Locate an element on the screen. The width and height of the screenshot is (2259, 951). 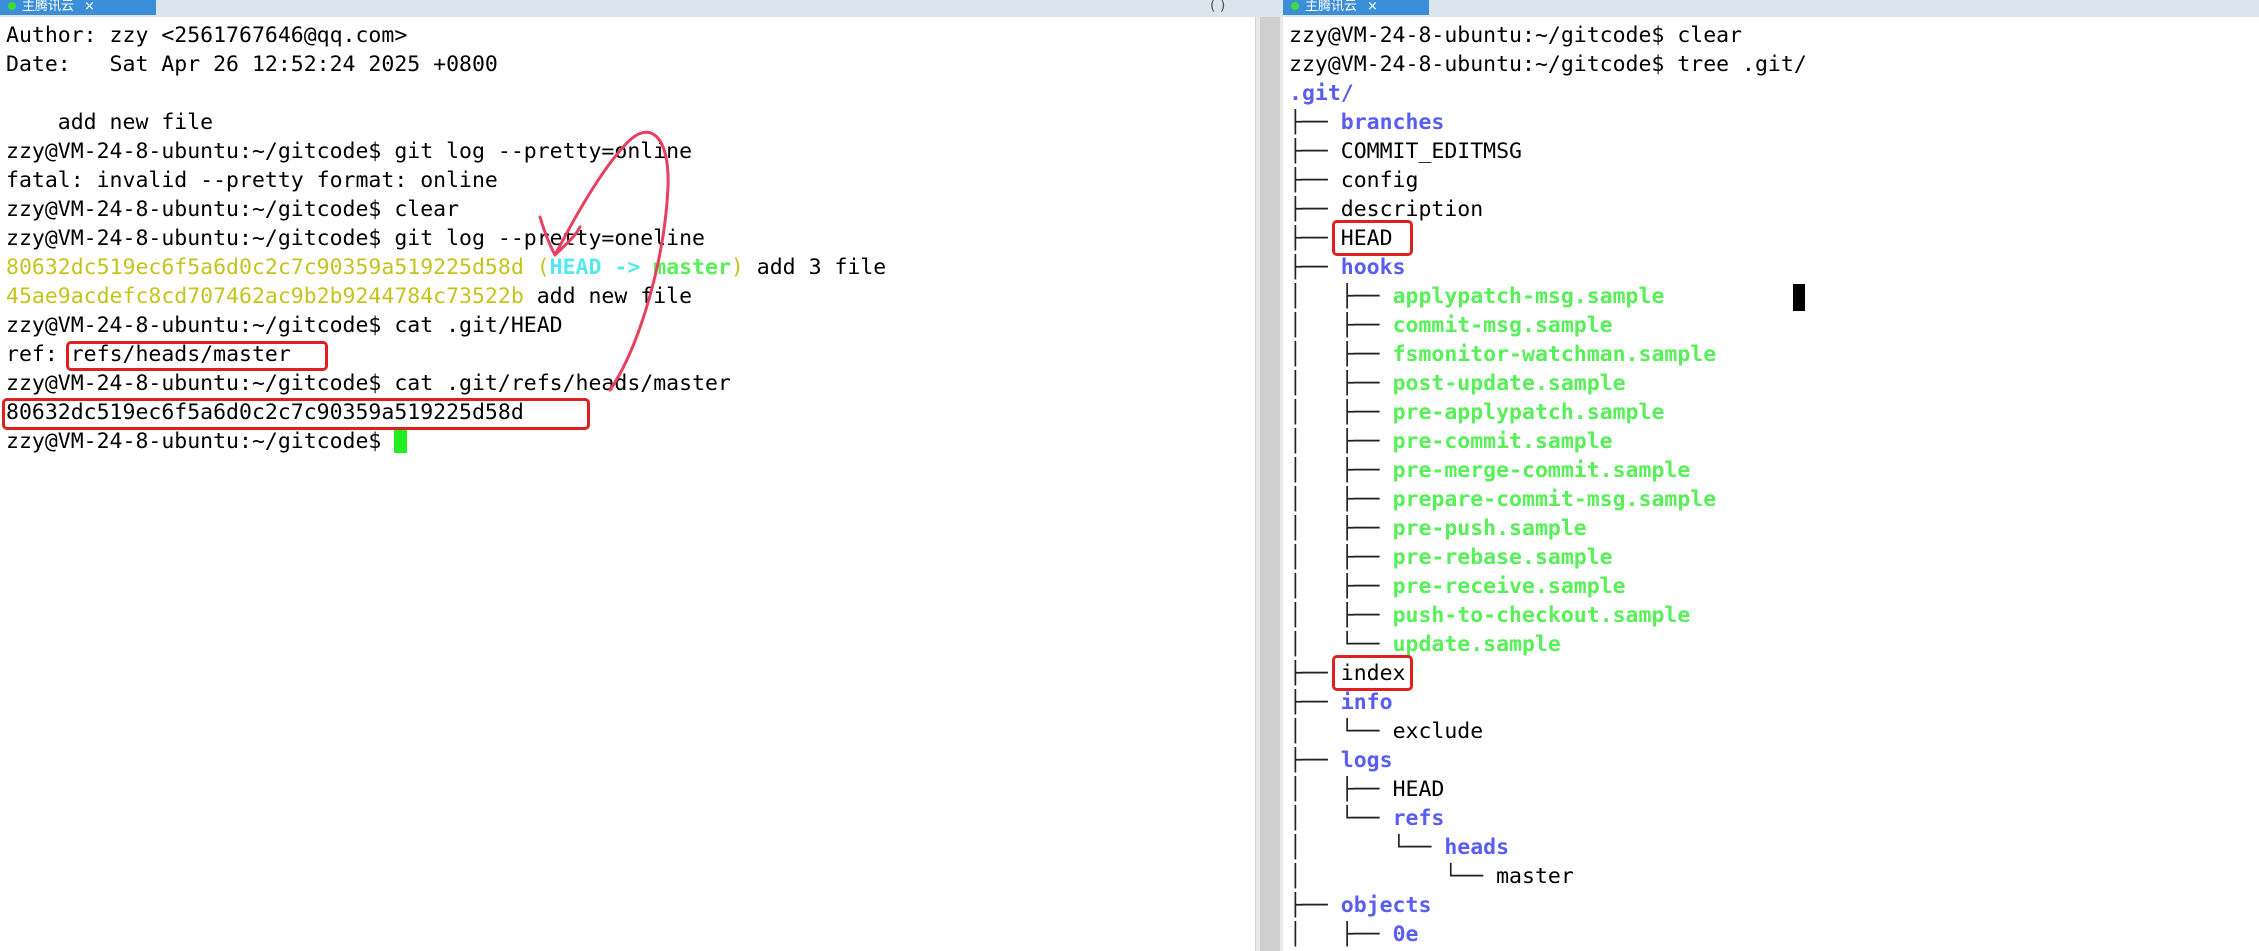
tree-entry-name: pre-push.sample is located at coordinates (1489, 528).